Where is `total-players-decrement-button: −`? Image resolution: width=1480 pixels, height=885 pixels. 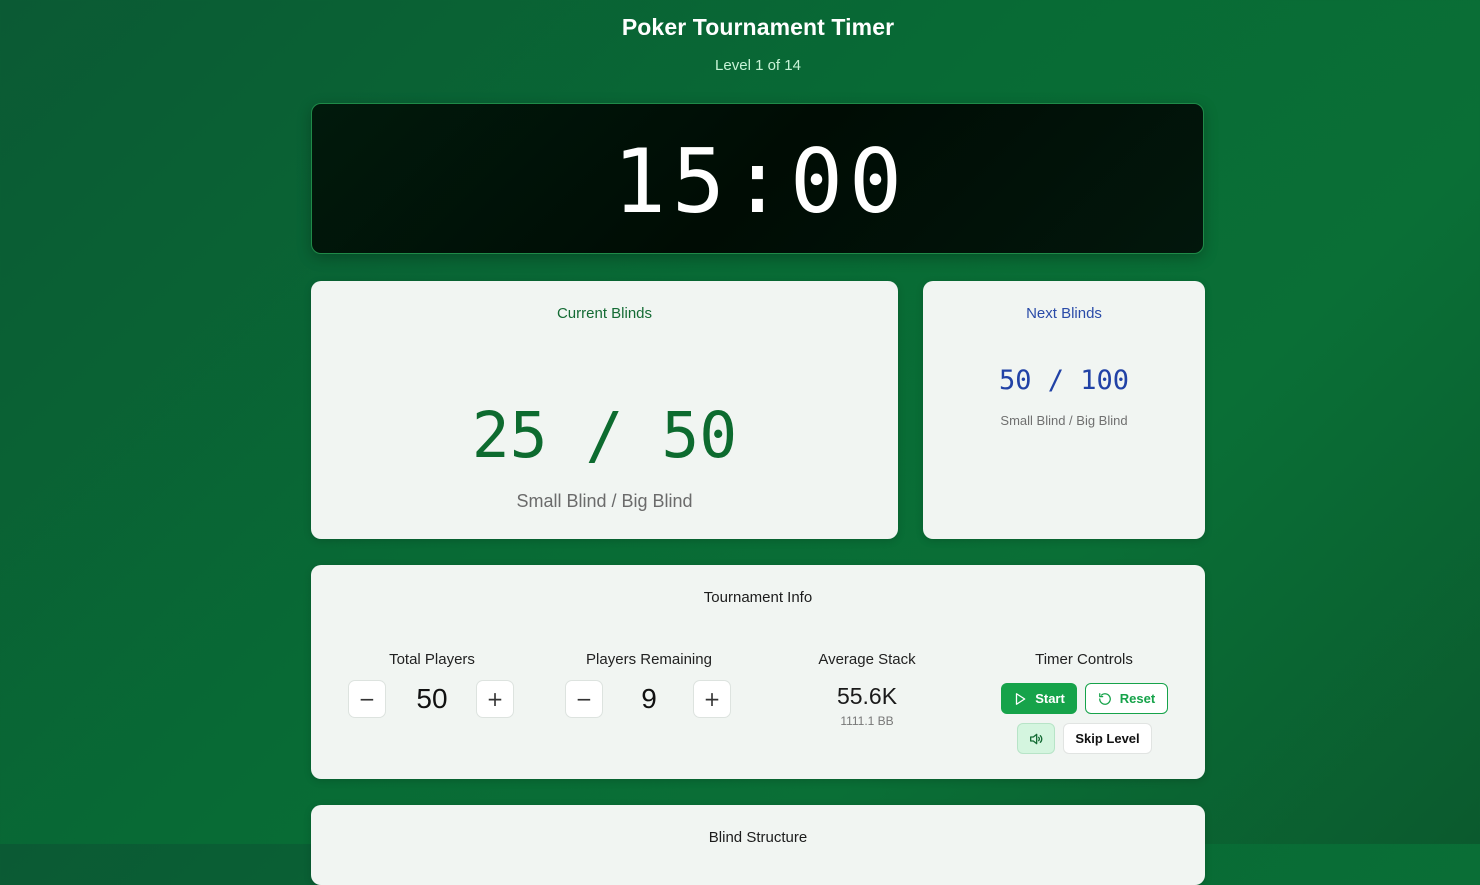 total-players-decrement-button: − is located at coordinates (367, 699).